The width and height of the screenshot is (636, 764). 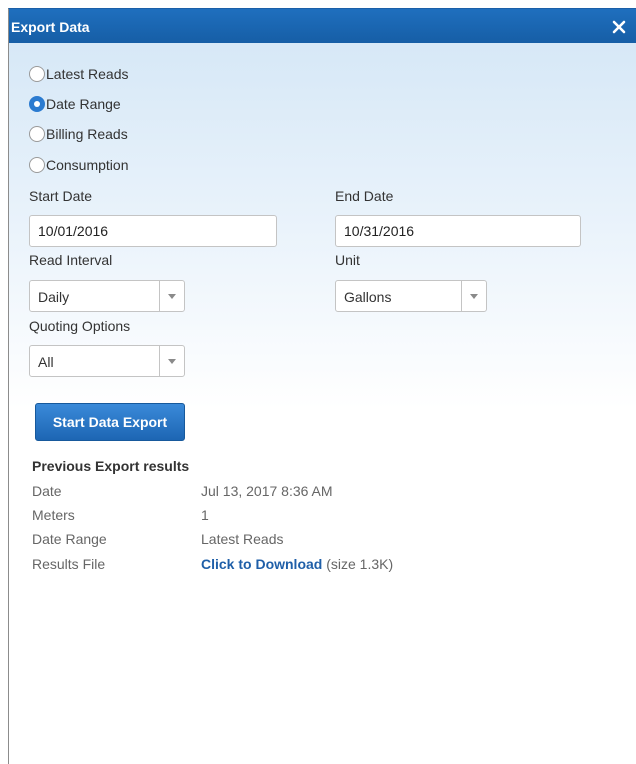 What do you see at coordinates (69, 564) in the screenshot?
I see `results-label-results-file: Results File` at bounding box center [69, 564].